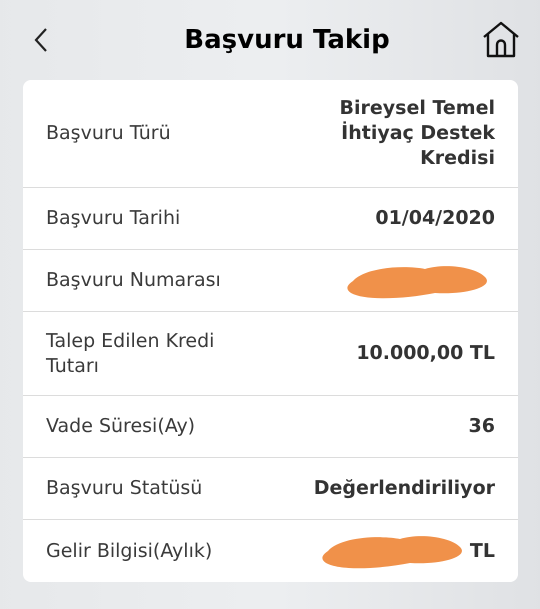  I want to click on page-title: Başvuru Takip, so click(287, 40).